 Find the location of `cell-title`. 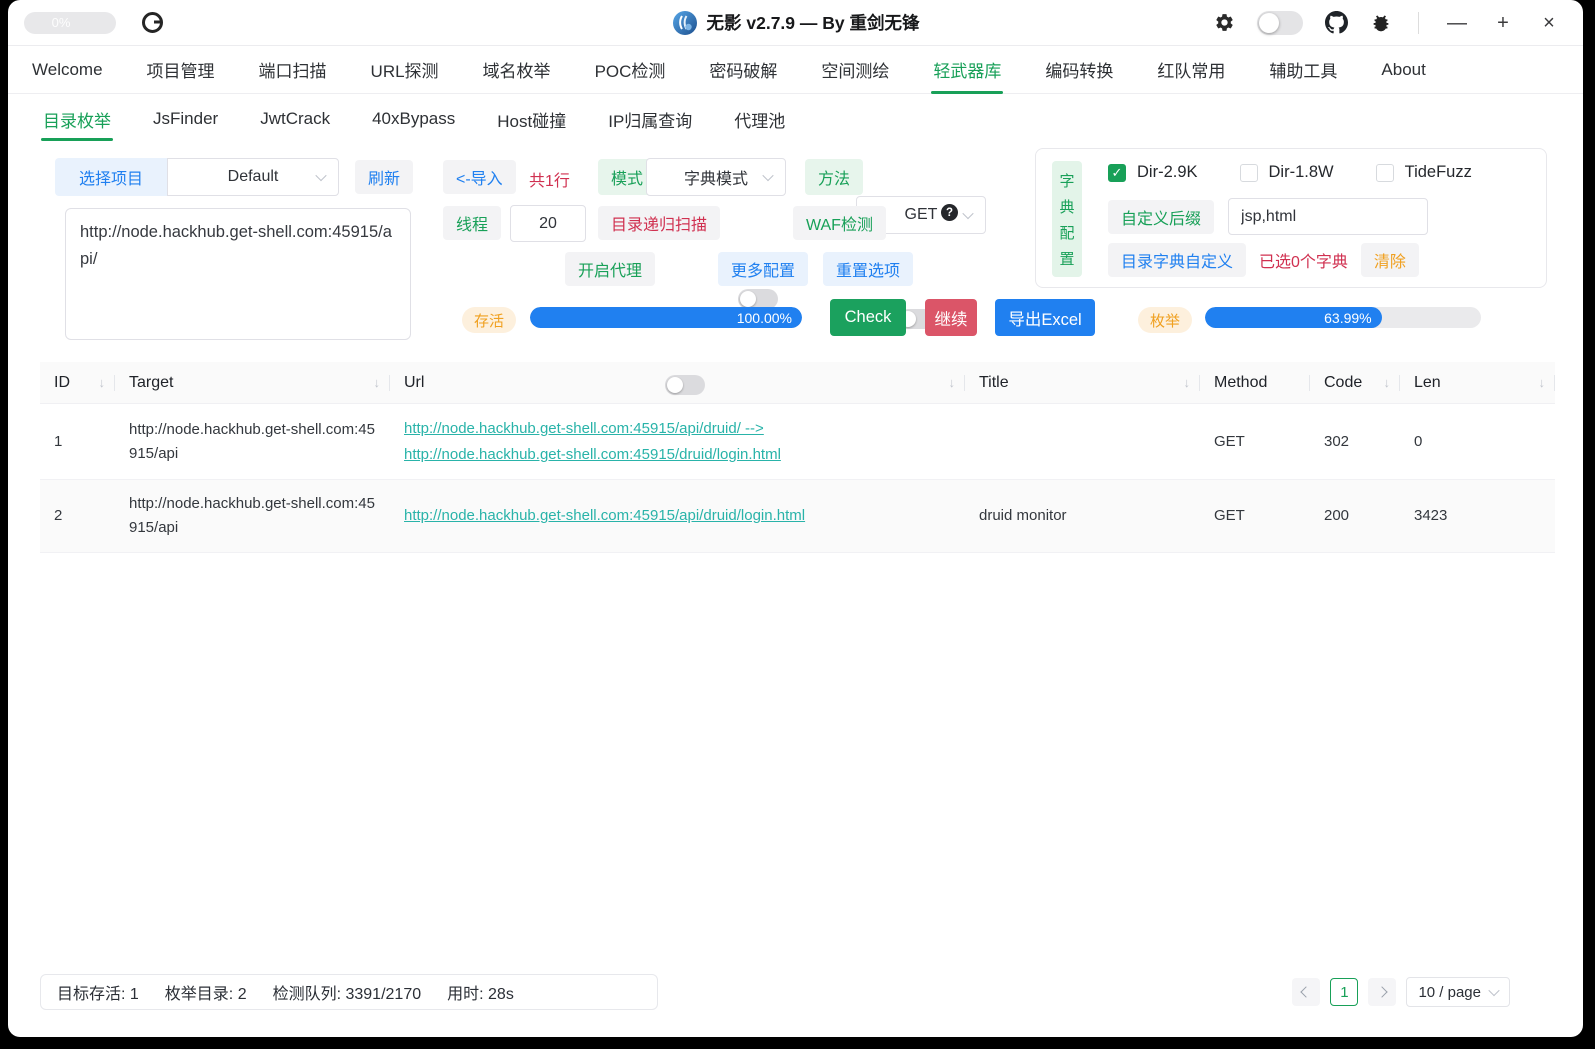

cell-title is located at coordinates (1082, 442).